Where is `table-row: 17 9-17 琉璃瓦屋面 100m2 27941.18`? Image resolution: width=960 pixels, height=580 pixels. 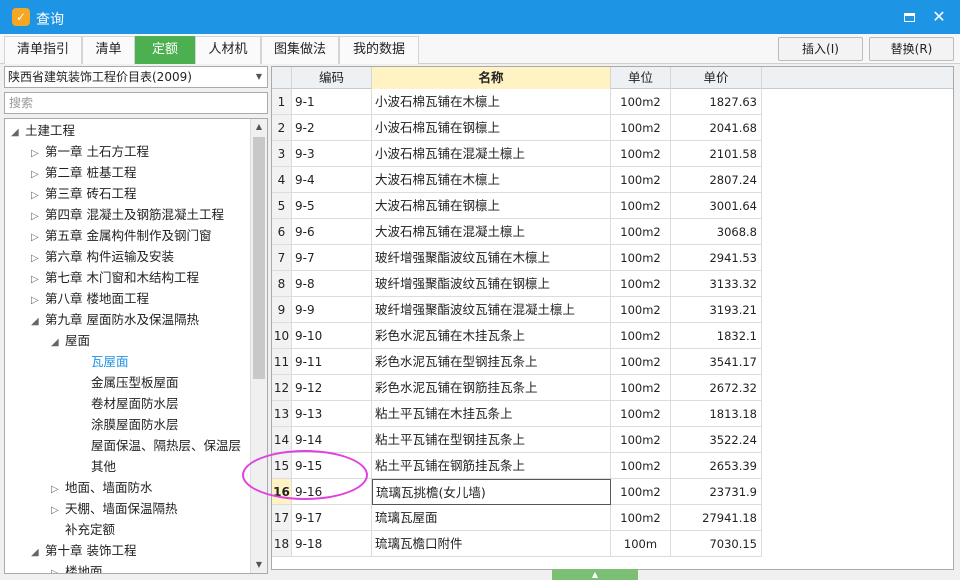 table-row: 17 9-17 琉璃瓦屋面 100m2 27941.18 is located at coordinates (517, 518).